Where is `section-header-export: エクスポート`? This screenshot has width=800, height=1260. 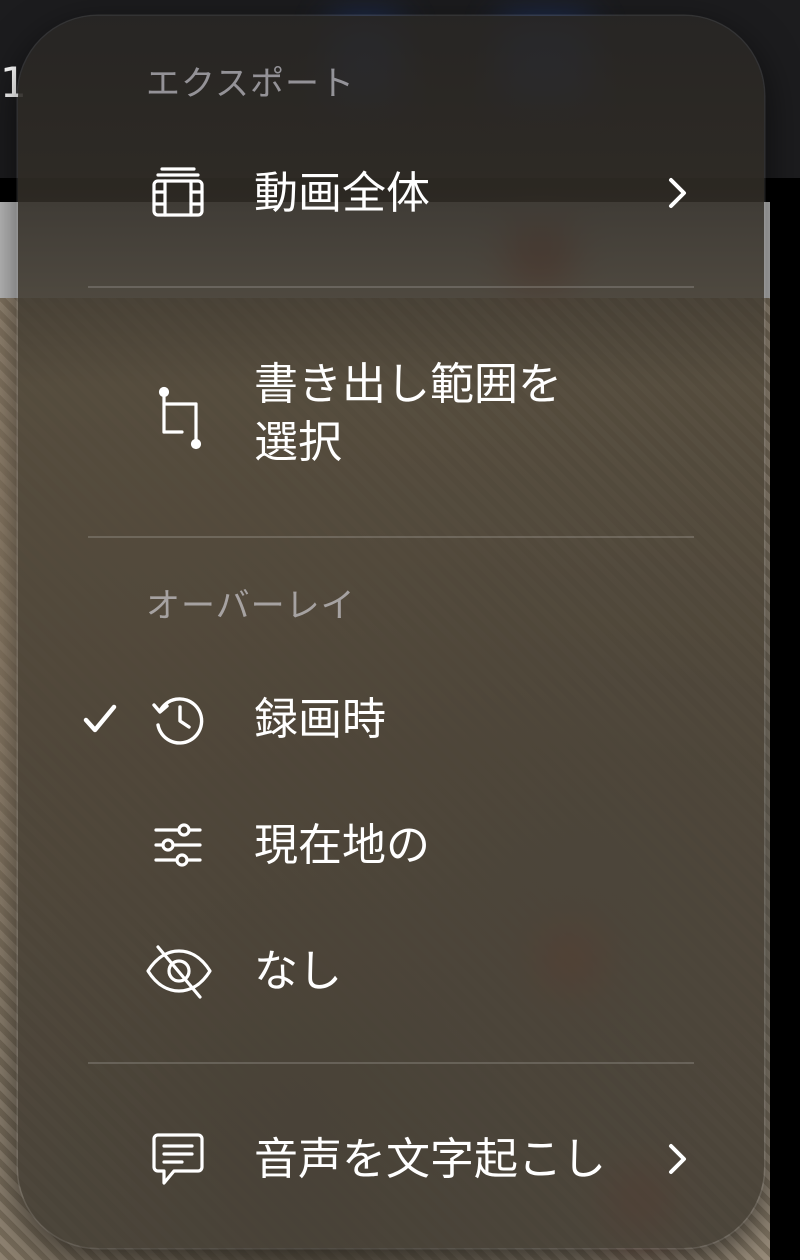 section-header-export: エクスポート is located at coordinates (250, 84).